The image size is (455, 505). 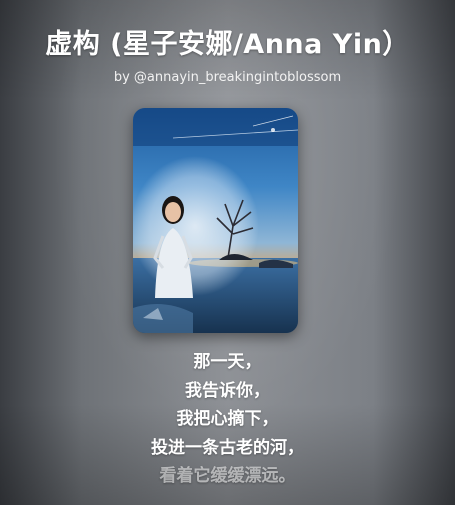 I want to click on lyric-line: 我告诉你，, so click(x=227, y=390).